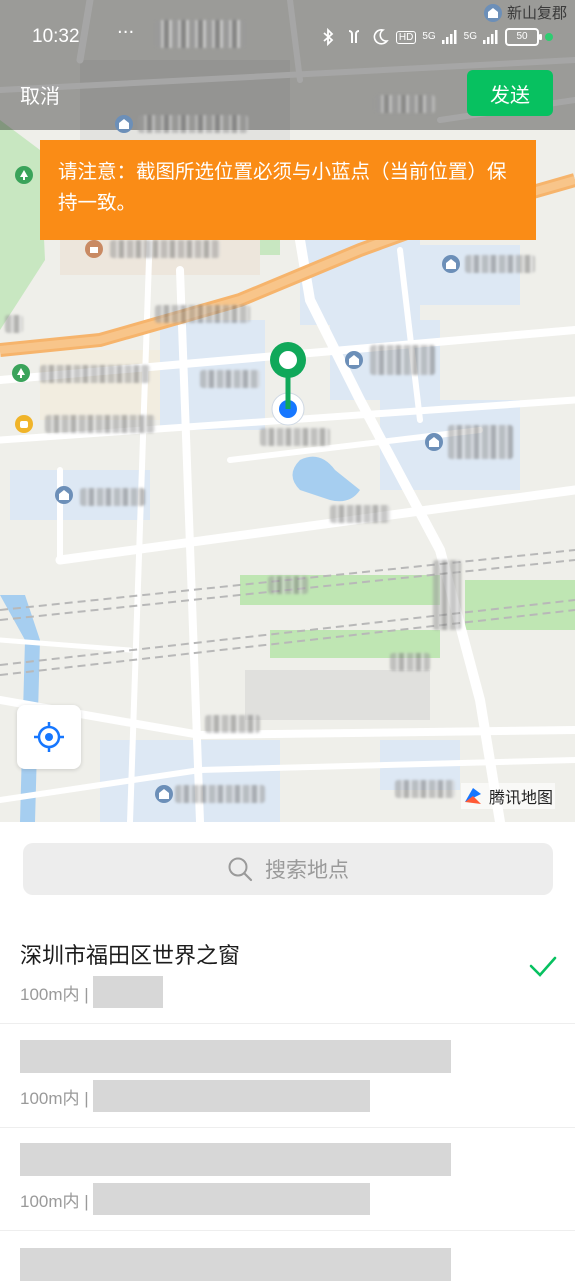 Image resolution: width=575 pixels, height=1281 pixels. What do you see at coordinates (470, 36) in the screenshot?
I see `network-5g-2: 5G` at bounding box center [470, 36].